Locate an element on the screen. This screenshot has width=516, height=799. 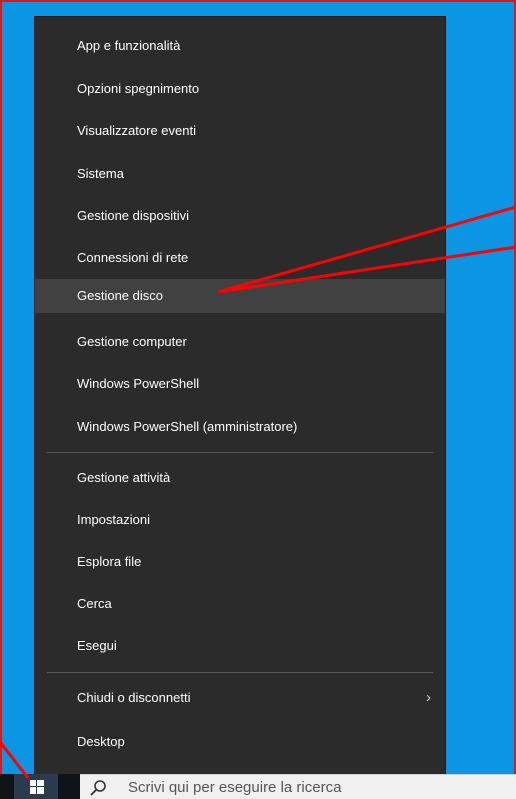
windows-logo-icon is located at coordinates (37, 787).